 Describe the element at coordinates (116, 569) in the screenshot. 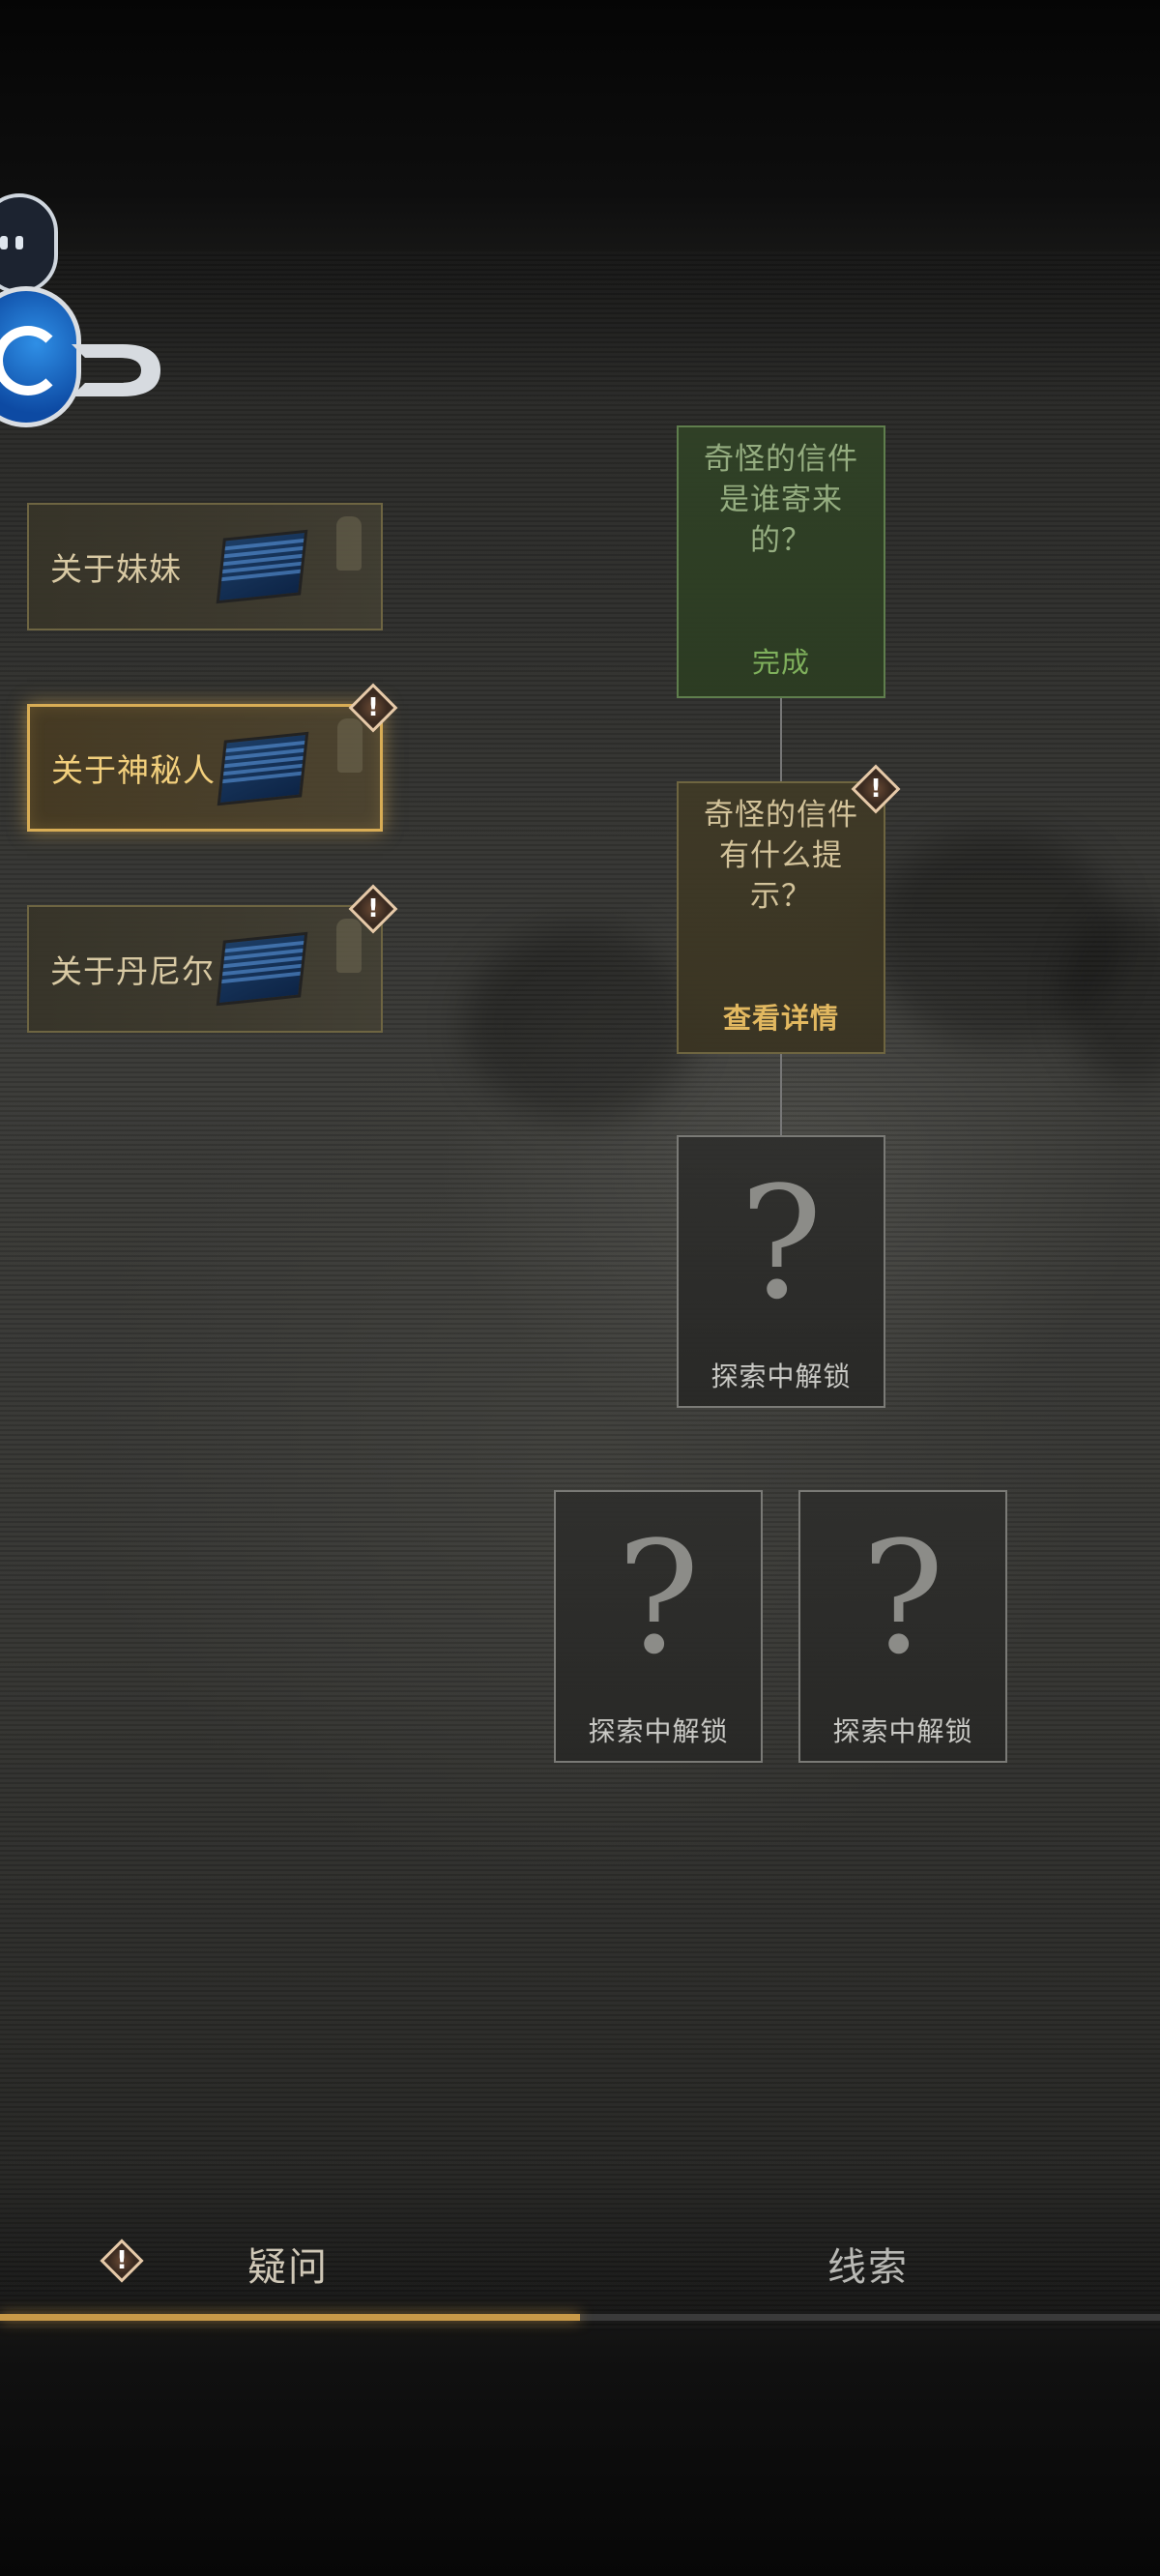

I see `category-label: 关于妹妹` at that location.